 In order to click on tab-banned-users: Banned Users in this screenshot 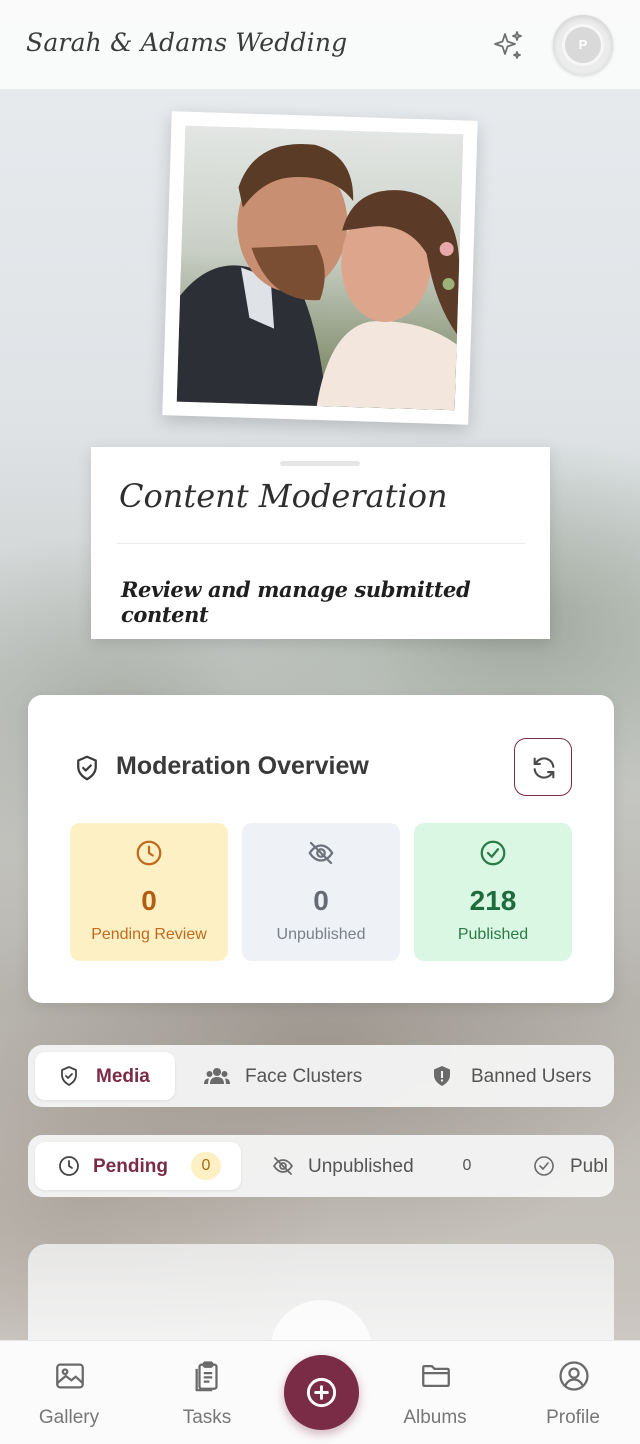, I will do `click(517, 1076)`.